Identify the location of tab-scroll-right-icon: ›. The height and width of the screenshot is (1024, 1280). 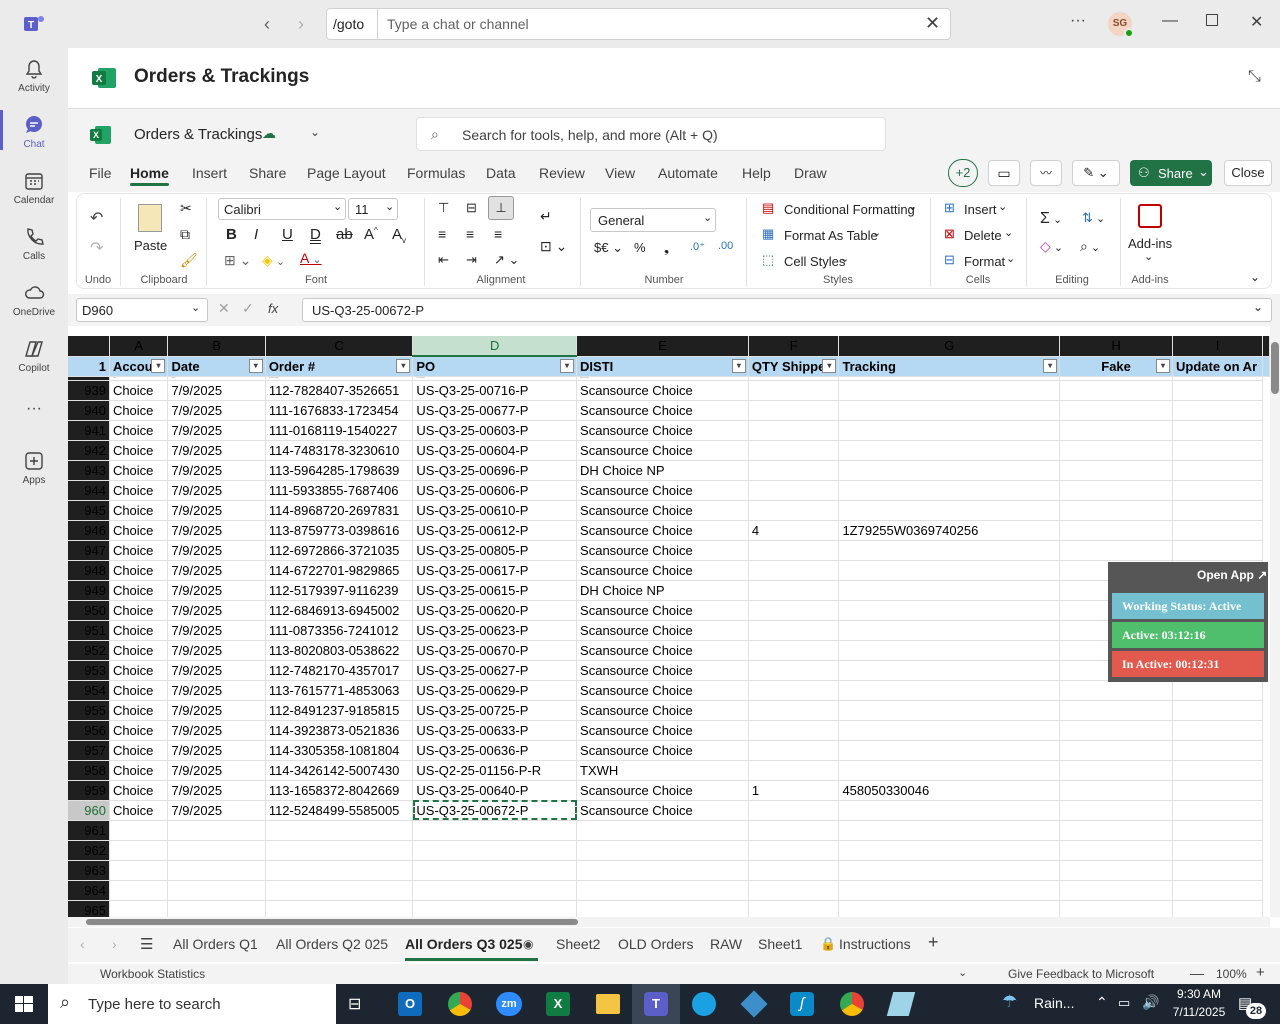
(114, 944).